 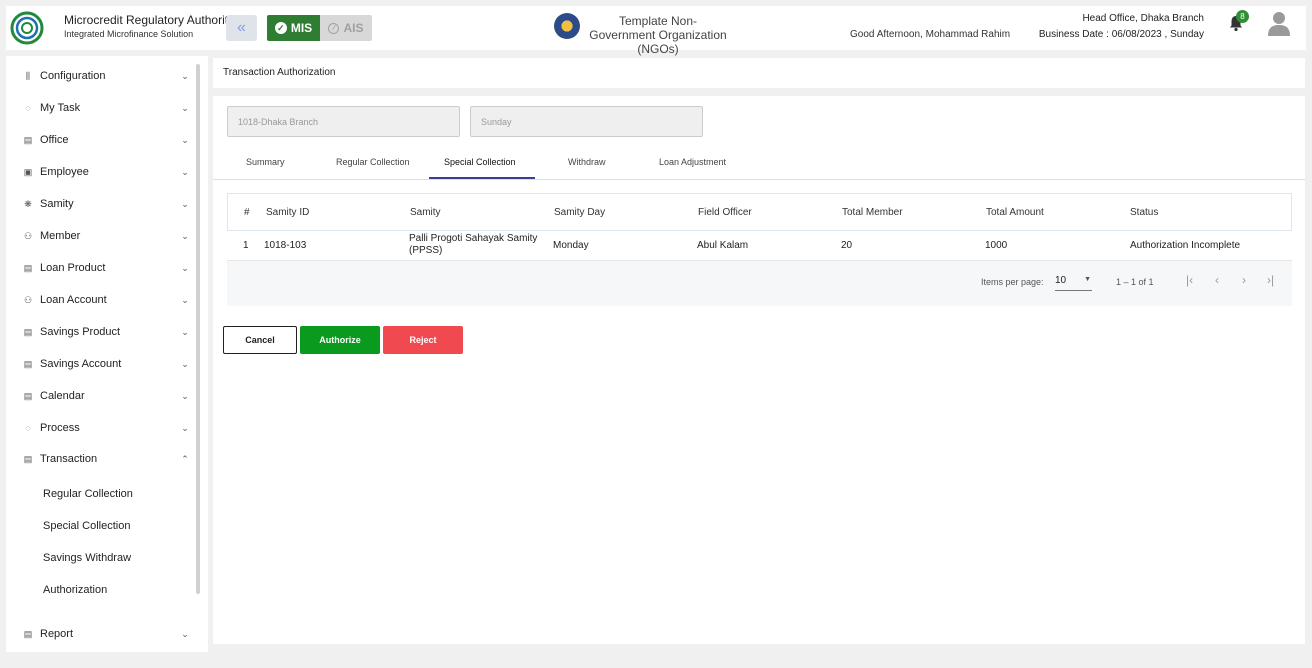 What do you see at coordinates (28, 299) in the screenshot?
I see `people-icon: ⚇` at bounding box center [28, 299].